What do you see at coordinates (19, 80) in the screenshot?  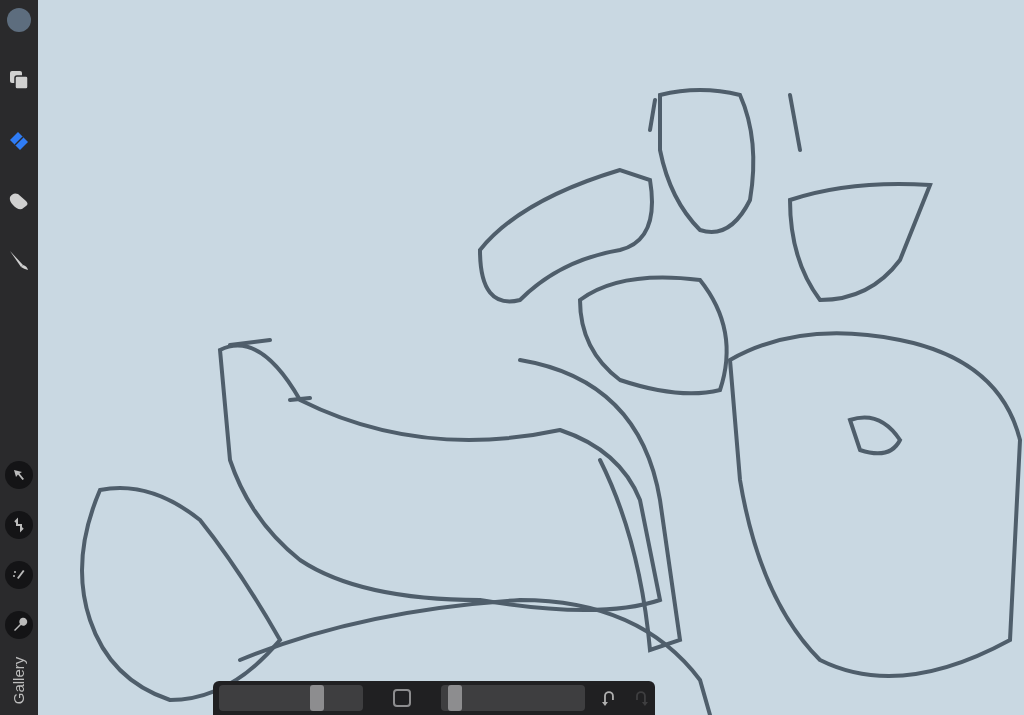 I see `layers-icon` at bounding box center [19, 80].